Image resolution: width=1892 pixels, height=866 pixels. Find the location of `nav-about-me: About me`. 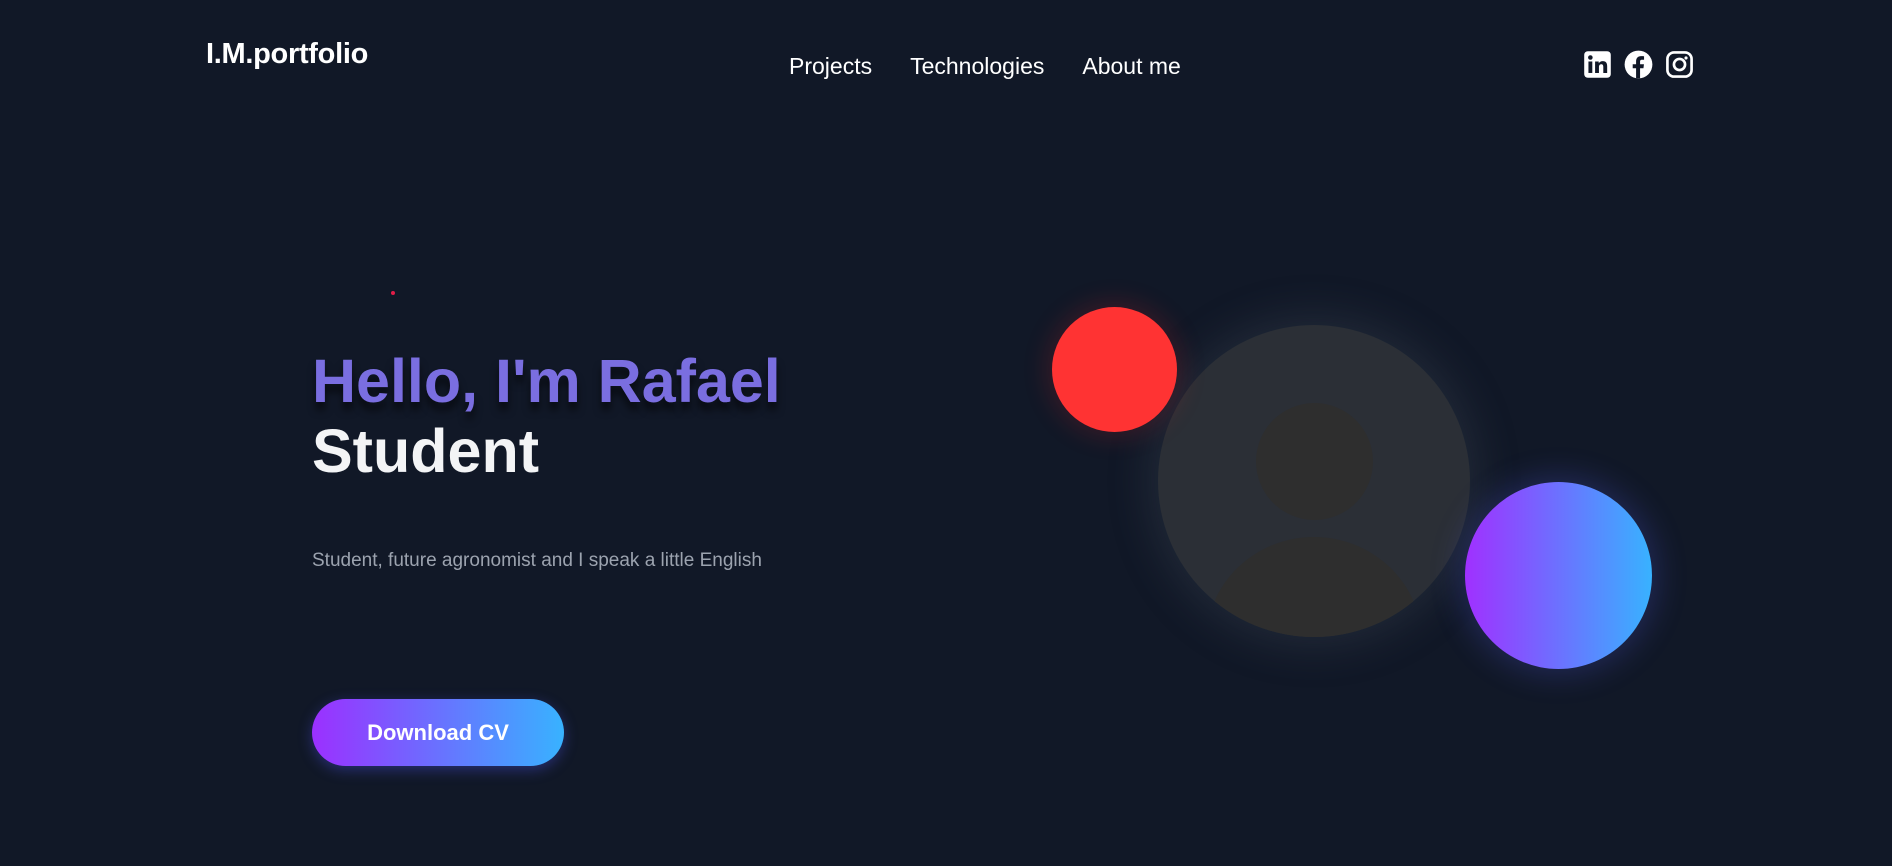

nav-about-me: About me is located at coordinates (1131, 66).